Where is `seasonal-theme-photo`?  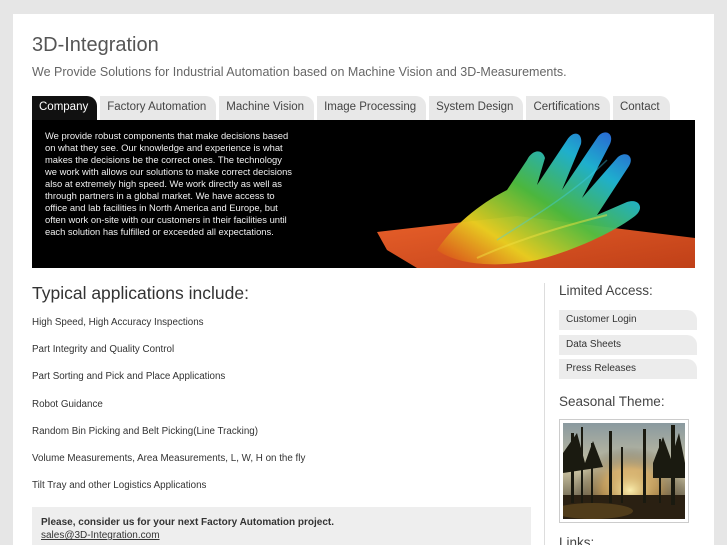 seasonal-theme-photo is located at coordinates (621, 471).